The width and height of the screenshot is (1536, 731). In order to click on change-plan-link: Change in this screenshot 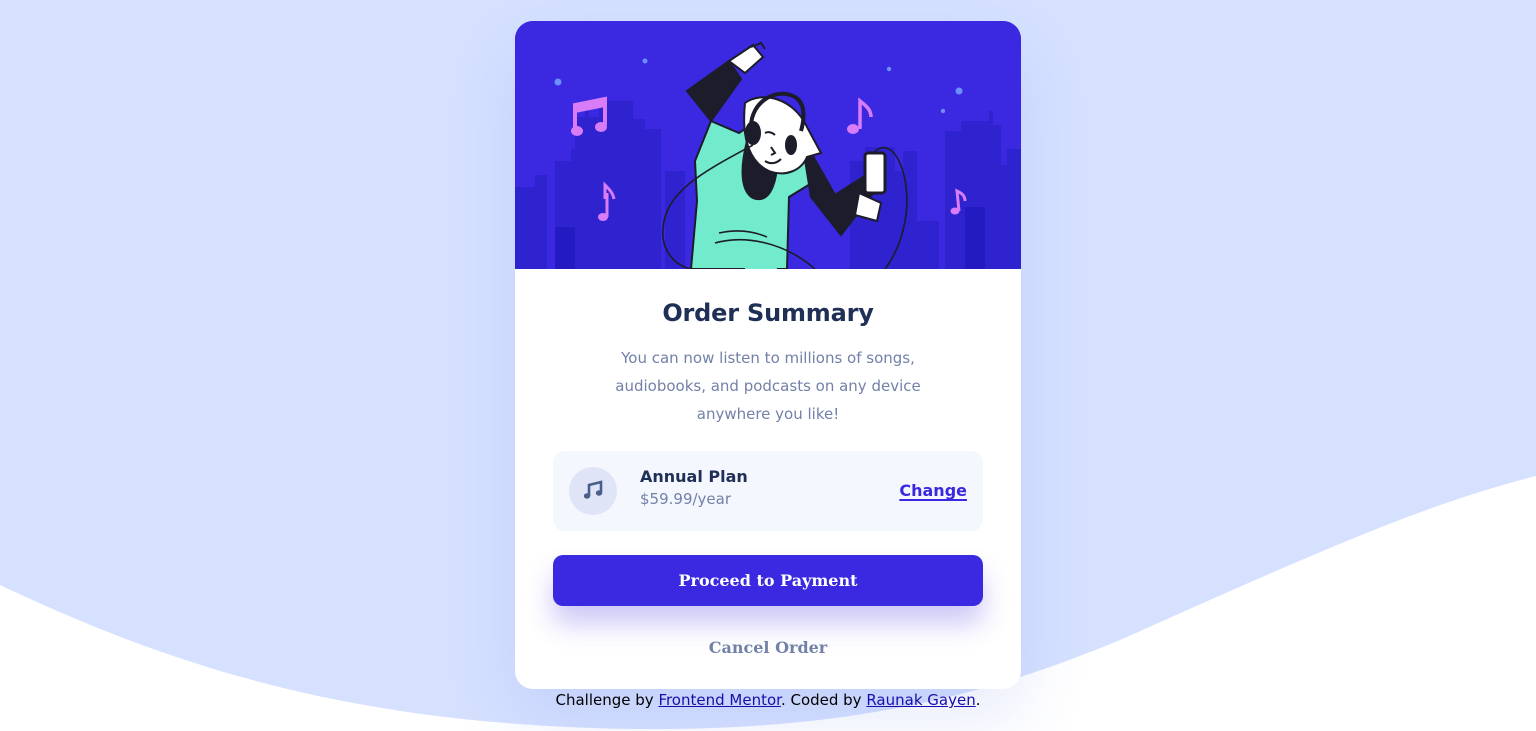, I will do `click(933, 490)`.